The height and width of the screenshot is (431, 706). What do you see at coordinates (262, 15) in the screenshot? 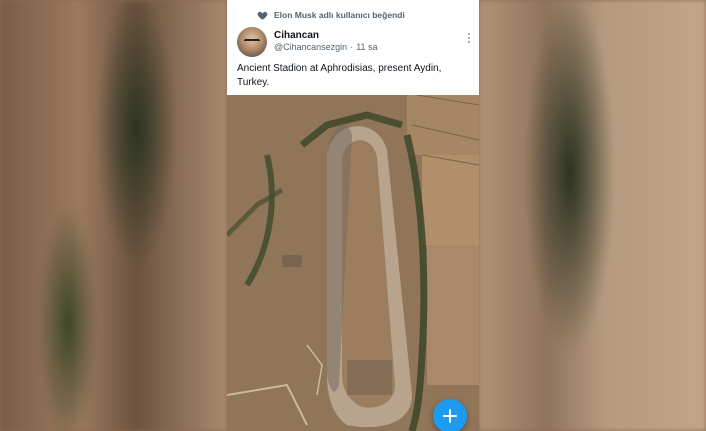
I see `heart-icon` at bounding box center [262, 15].